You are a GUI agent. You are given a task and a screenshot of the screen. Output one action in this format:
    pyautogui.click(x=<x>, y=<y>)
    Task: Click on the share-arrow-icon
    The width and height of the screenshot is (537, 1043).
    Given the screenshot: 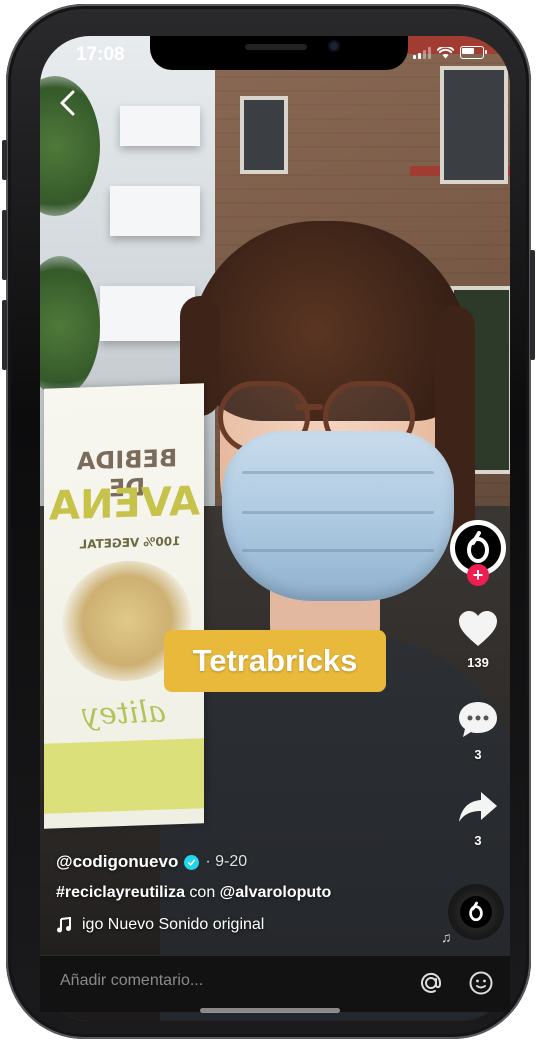 What is the action you would take?
    pyautogui.click(x=478, y=807)
    